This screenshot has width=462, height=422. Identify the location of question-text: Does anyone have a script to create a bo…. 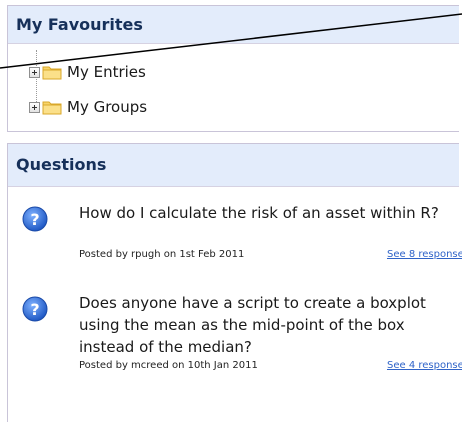
(269, 325).